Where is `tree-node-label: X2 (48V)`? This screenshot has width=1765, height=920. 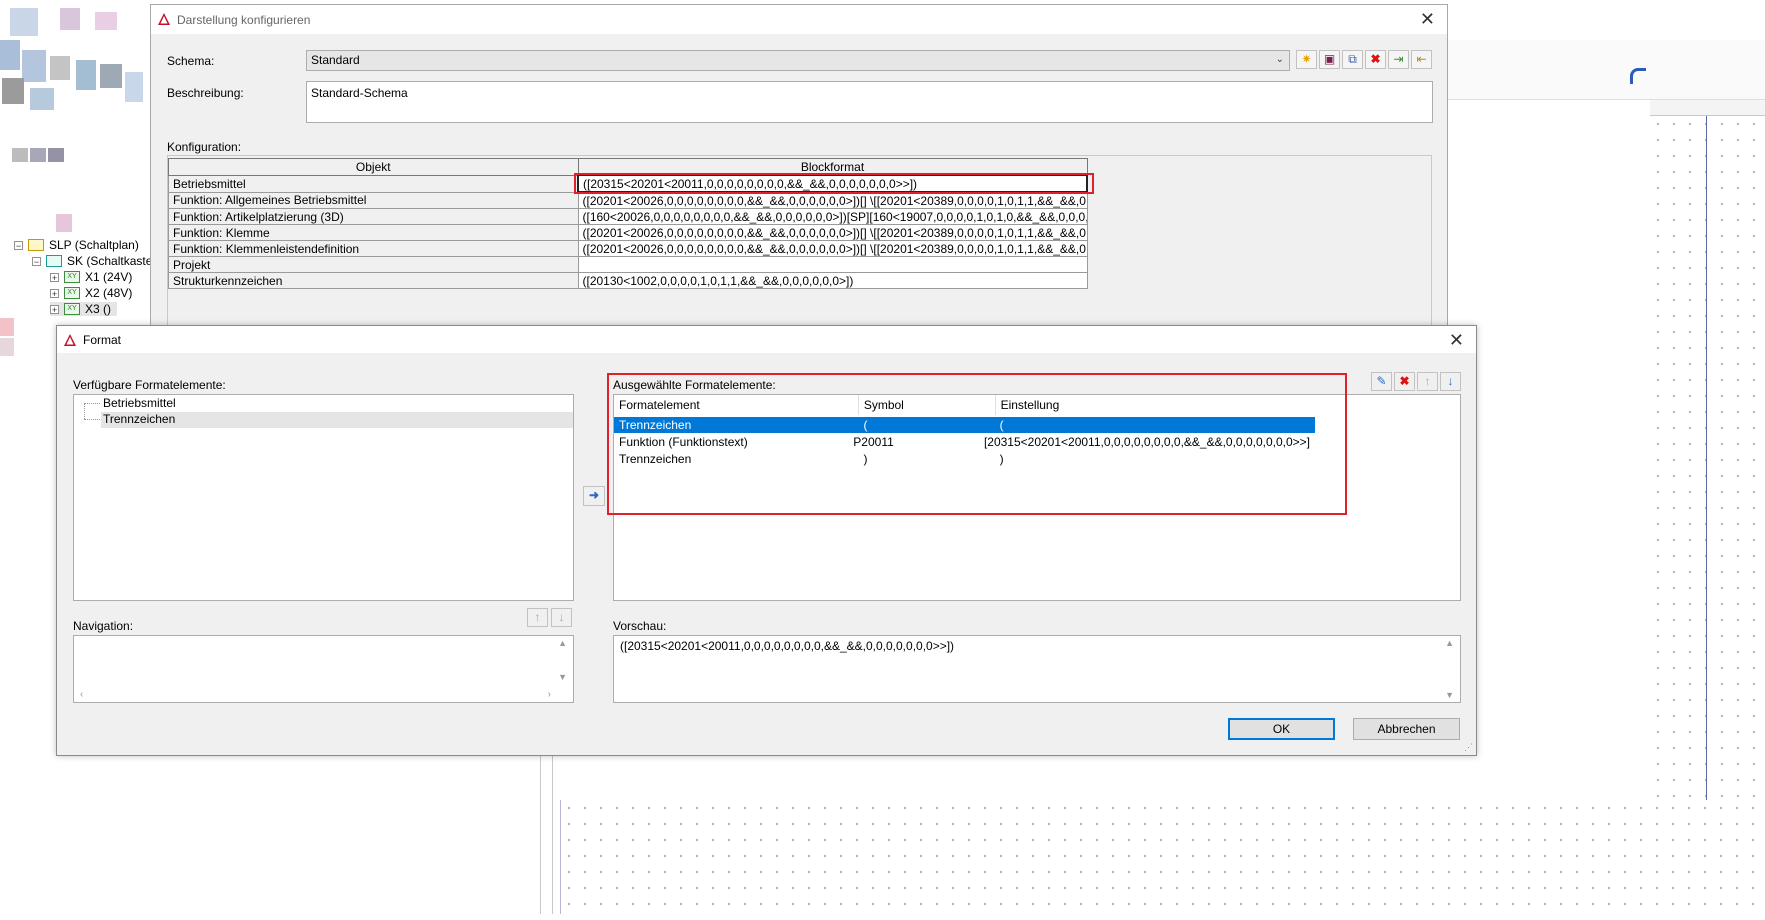
tree-node-label: X2 (48V) is located at coordinates (109, 293).